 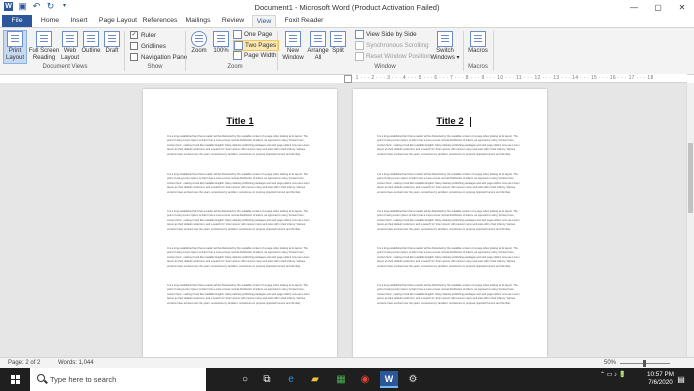 What do you see at coordinates (304, 25) in the screenshot?
I see `tab-foxit-reader-pdf: Foxit Reader PDF` at bounding box center [304, 25].